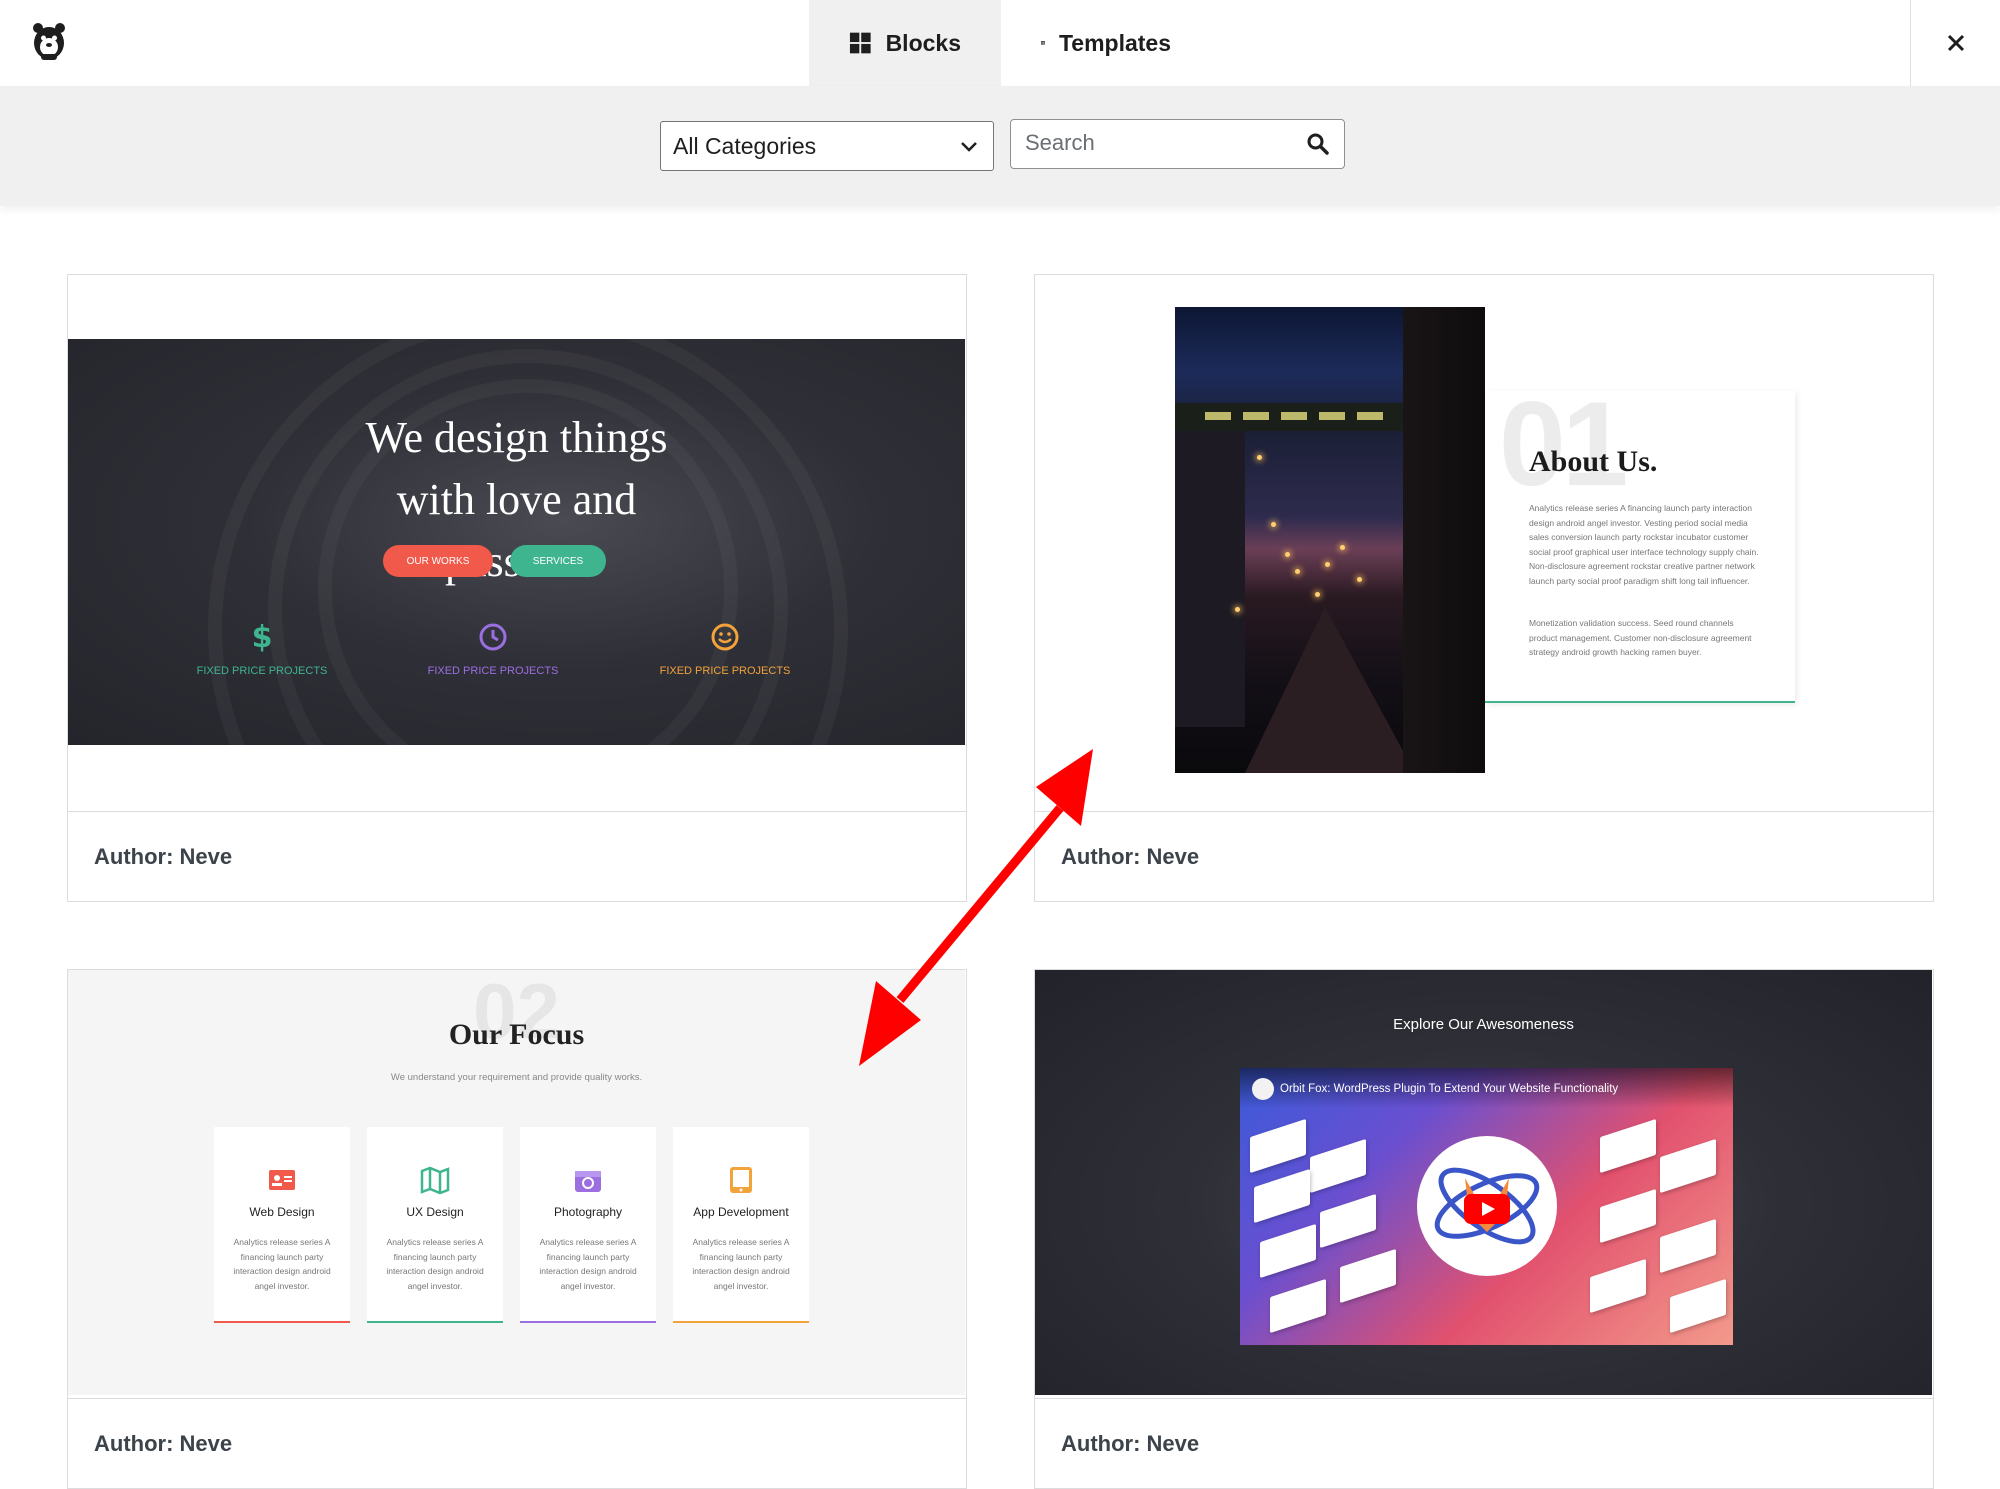 This screenshot has width=2000, height=1489. What do you see at coordinates (282, 1180) in the screenshot?
I see `id-card-icon` at bounding box center [282, 1180].